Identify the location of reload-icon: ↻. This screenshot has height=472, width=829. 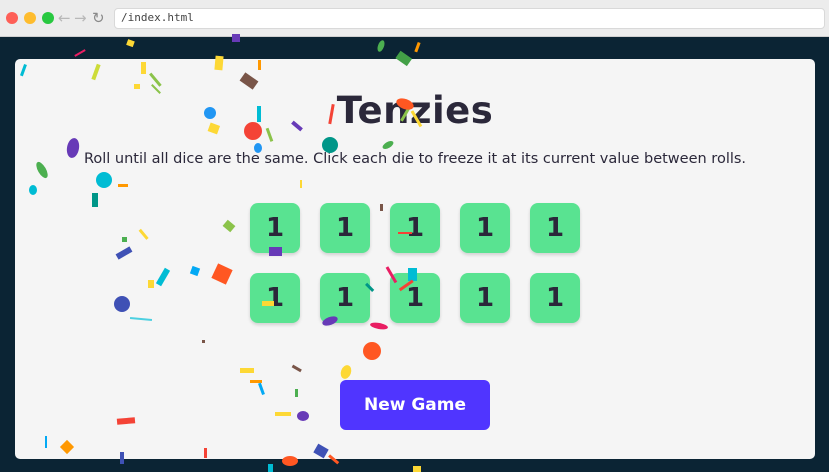
(98, 18).